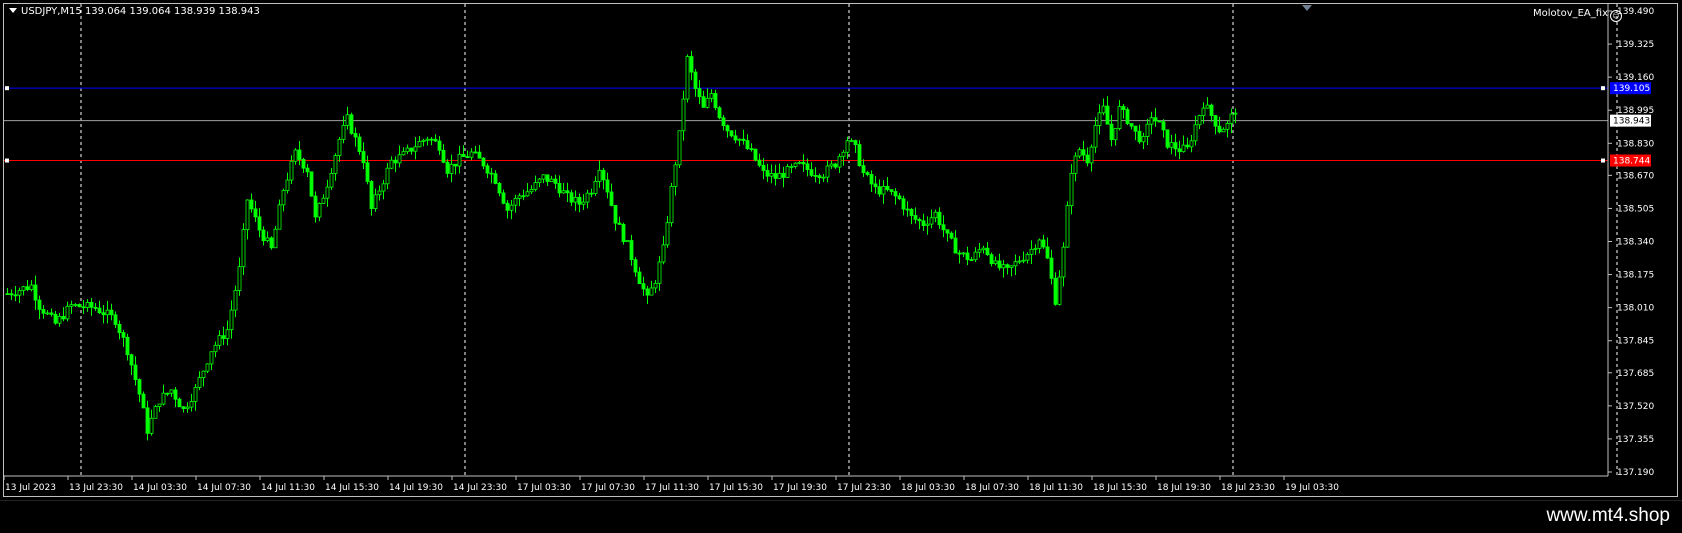  Describe the element at coordinates (1570, 13) in the screenshot. I see `ea-name: Molotov_EA_fix` at that location.